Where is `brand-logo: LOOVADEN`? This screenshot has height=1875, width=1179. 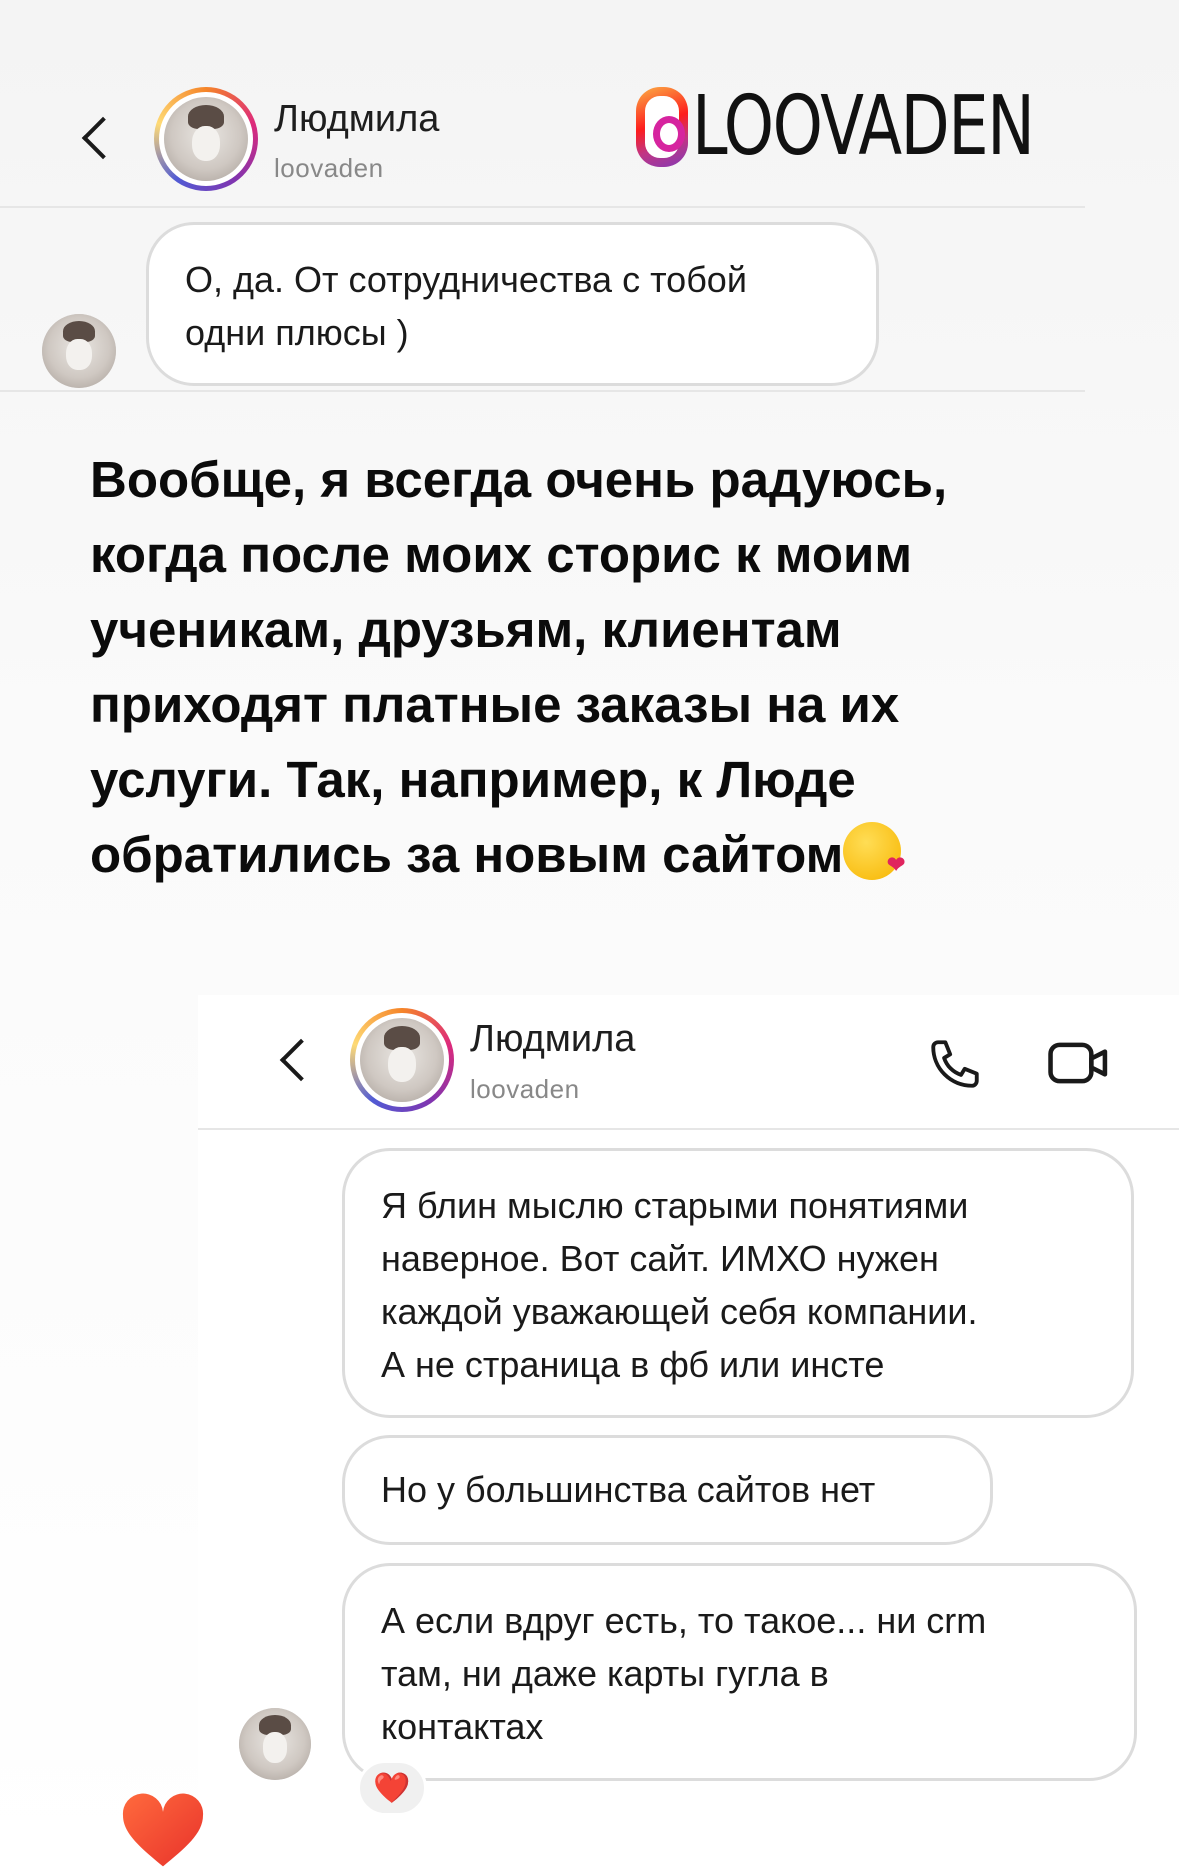
brand-logo: LOOVADEN is located at coordinates (883, 127).